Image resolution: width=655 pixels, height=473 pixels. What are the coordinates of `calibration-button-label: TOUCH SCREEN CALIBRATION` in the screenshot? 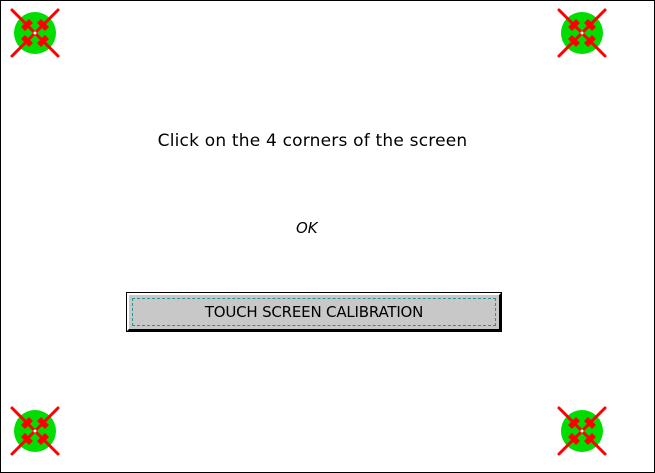 It's located at (314, 312).